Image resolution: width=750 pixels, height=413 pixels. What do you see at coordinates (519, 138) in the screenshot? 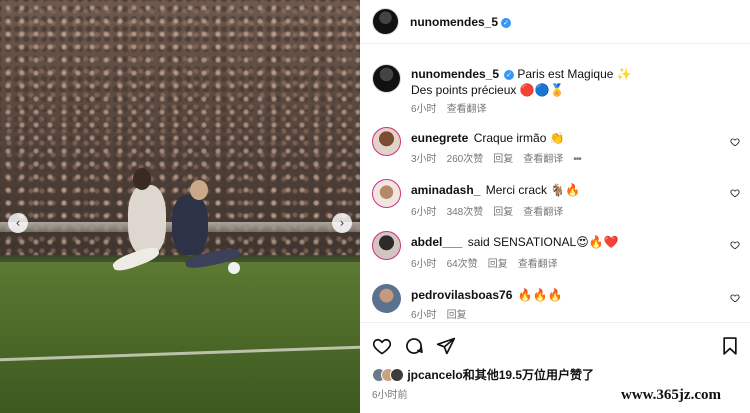
I see `comment-body: Craque irmão 👏` at bounding box center [519, 138].